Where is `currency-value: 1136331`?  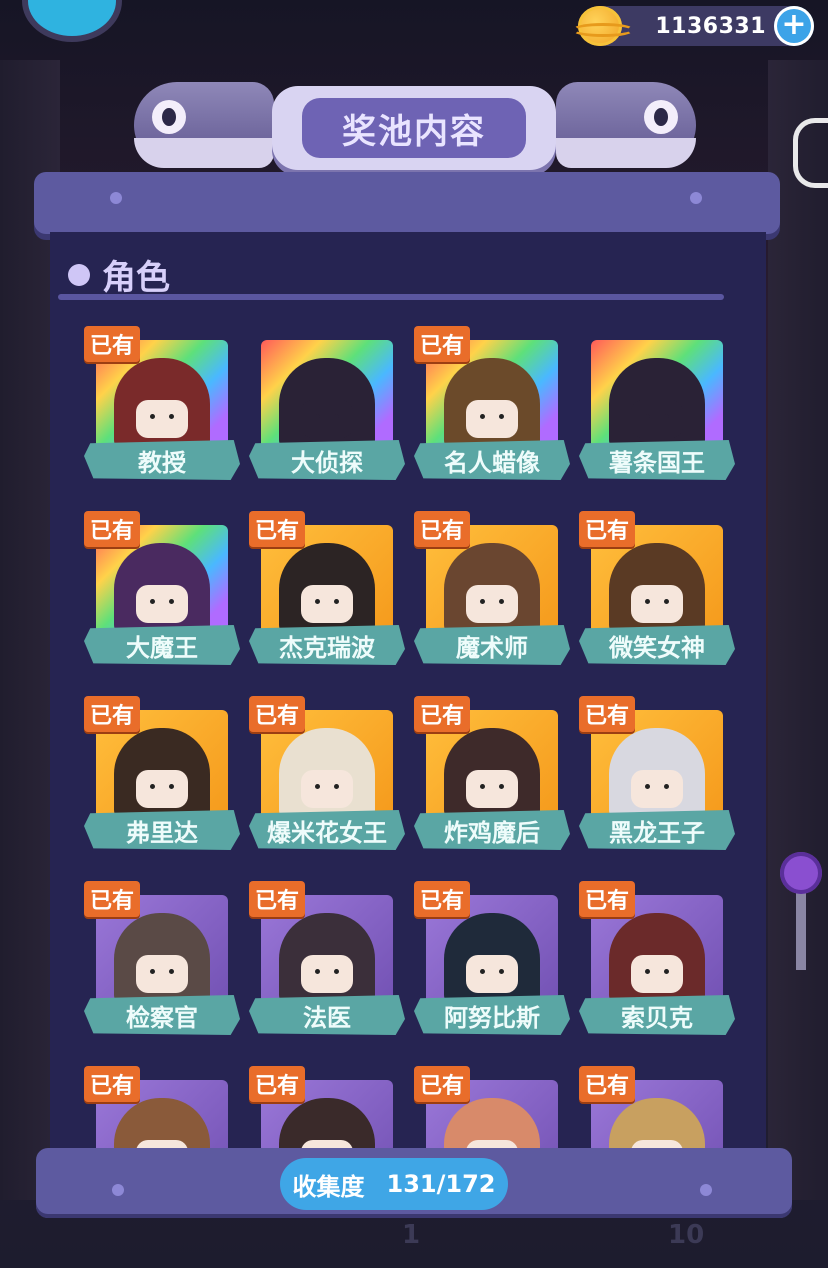 currency-value: 1136331 is located at coordinates (710, 26).